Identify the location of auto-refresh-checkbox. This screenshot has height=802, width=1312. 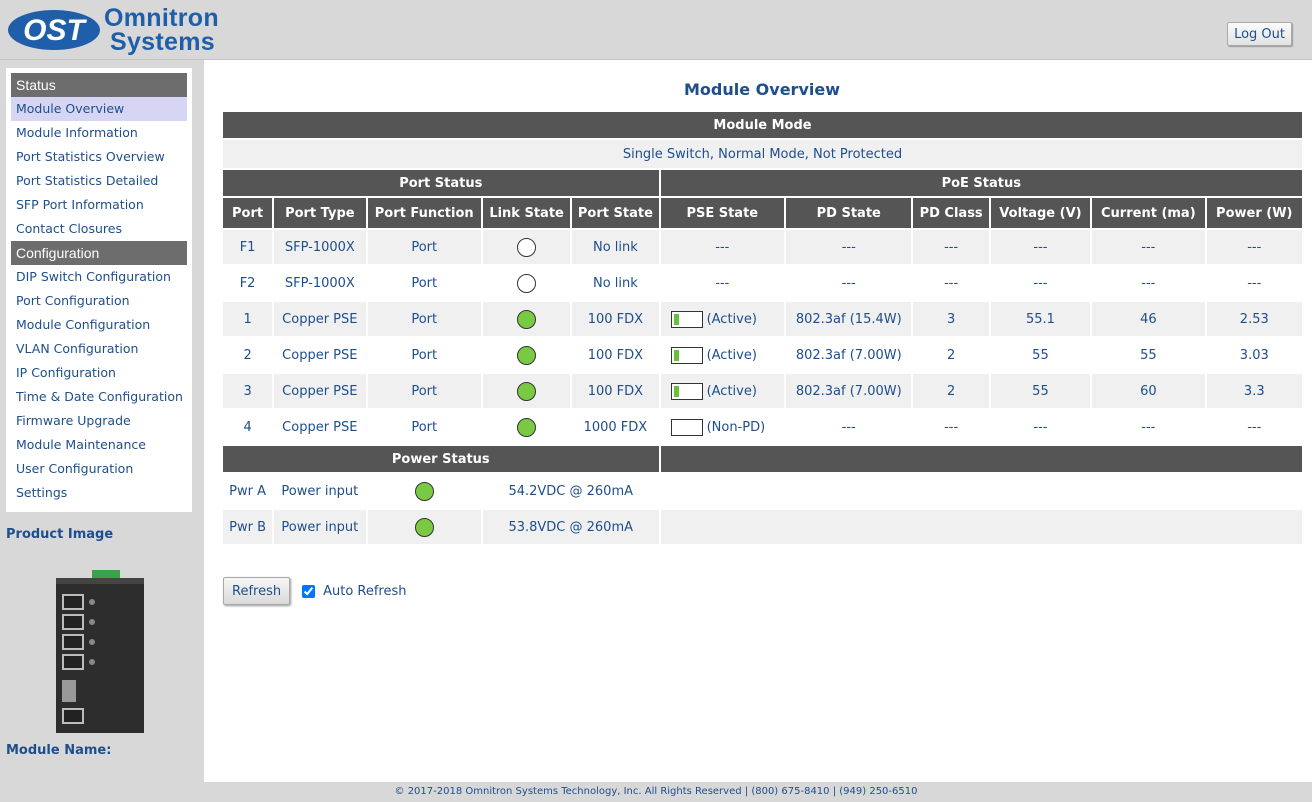
(309, 591).